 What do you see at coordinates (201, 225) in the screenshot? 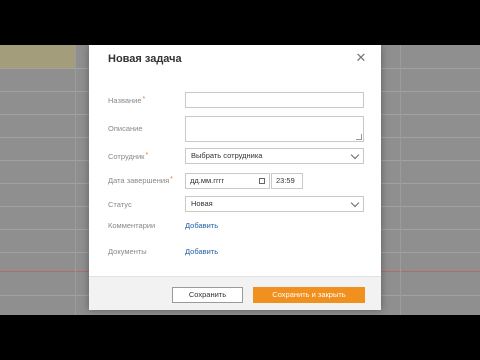
I see `add-comment-link: Добавить` at bounding box center [201, 225].